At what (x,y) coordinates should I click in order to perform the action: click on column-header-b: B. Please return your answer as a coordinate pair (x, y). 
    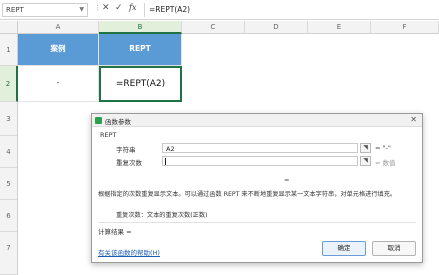
    Looking at the image, I should click on (140, 27).